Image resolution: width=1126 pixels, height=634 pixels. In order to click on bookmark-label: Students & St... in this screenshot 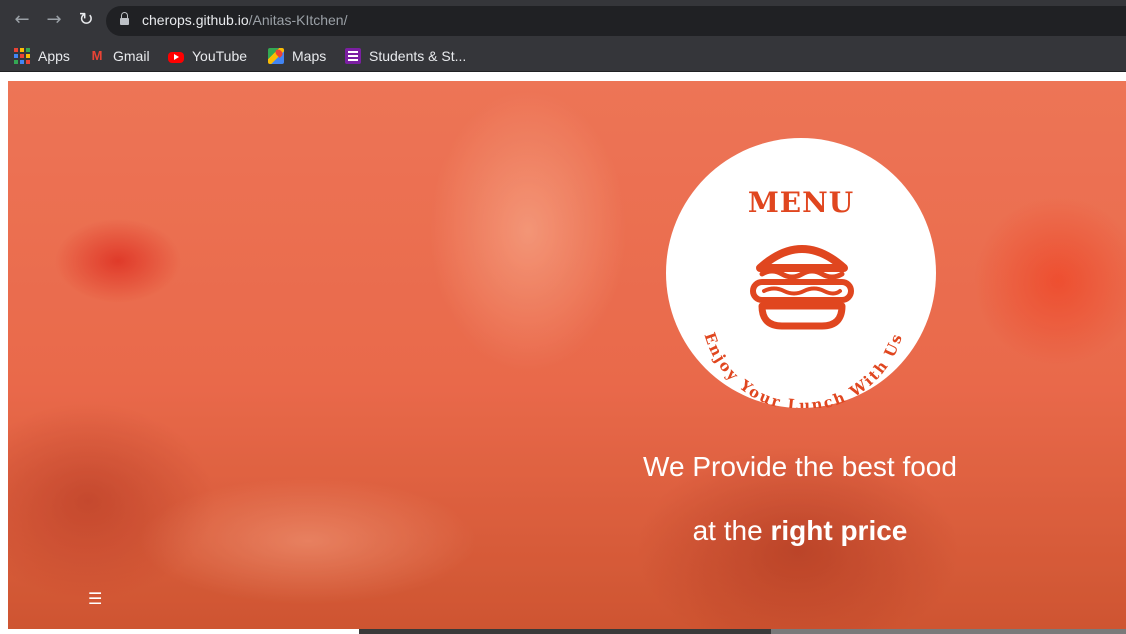, I will do `click(418, 56)`.